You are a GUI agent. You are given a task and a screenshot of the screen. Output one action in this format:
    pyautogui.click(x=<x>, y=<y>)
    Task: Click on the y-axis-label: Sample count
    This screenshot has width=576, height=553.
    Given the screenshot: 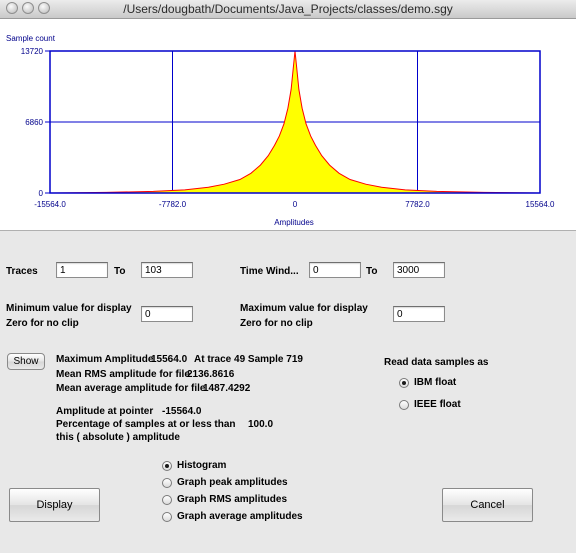 What is the action you would take?
    pyautogui.click(x=31, y=38)
    